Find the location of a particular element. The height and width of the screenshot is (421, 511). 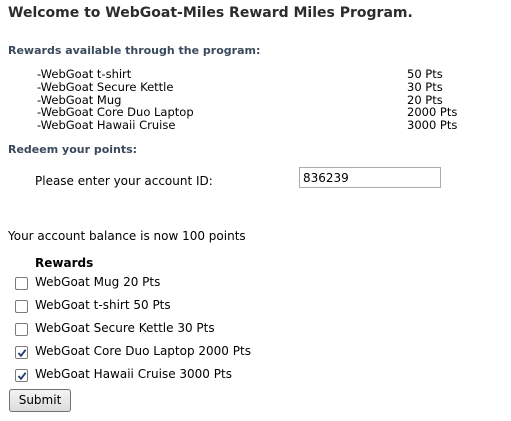

reward-name: -WebGoat Core Duo Laptop is located at coordinates (115, 112).